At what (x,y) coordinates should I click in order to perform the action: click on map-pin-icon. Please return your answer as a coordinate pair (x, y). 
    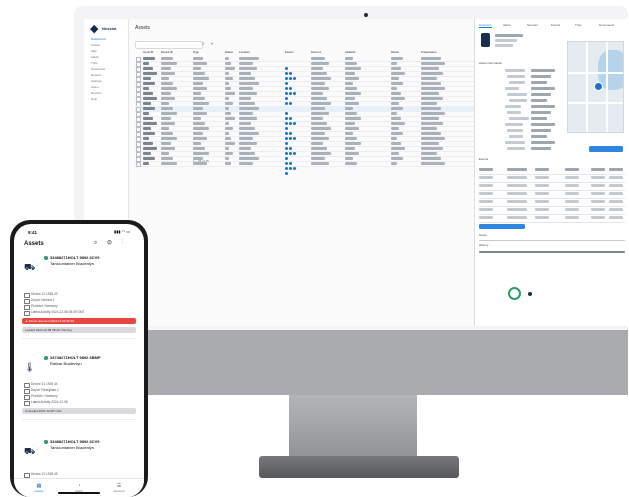
    Looking at the image, I should click on (598, 86).